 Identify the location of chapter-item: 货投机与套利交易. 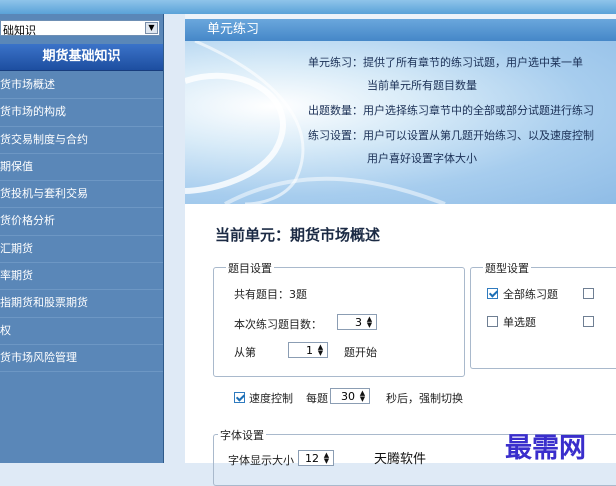
(81, 195).